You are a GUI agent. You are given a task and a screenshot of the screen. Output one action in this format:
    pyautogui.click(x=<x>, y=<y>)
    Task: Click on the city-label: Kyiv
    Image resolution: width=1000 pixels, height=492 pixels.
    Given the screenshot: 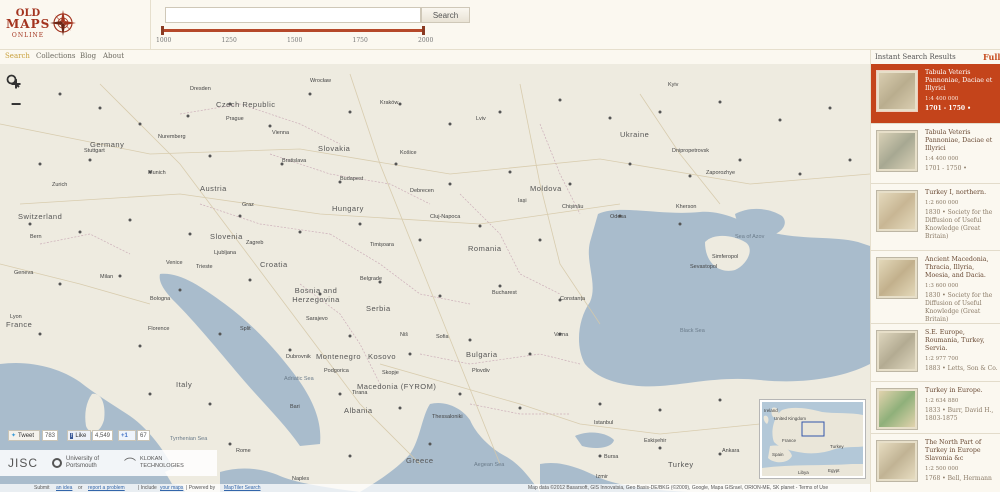 What is the action you would take?
    pyautogui.click(x=673, y=85)
    